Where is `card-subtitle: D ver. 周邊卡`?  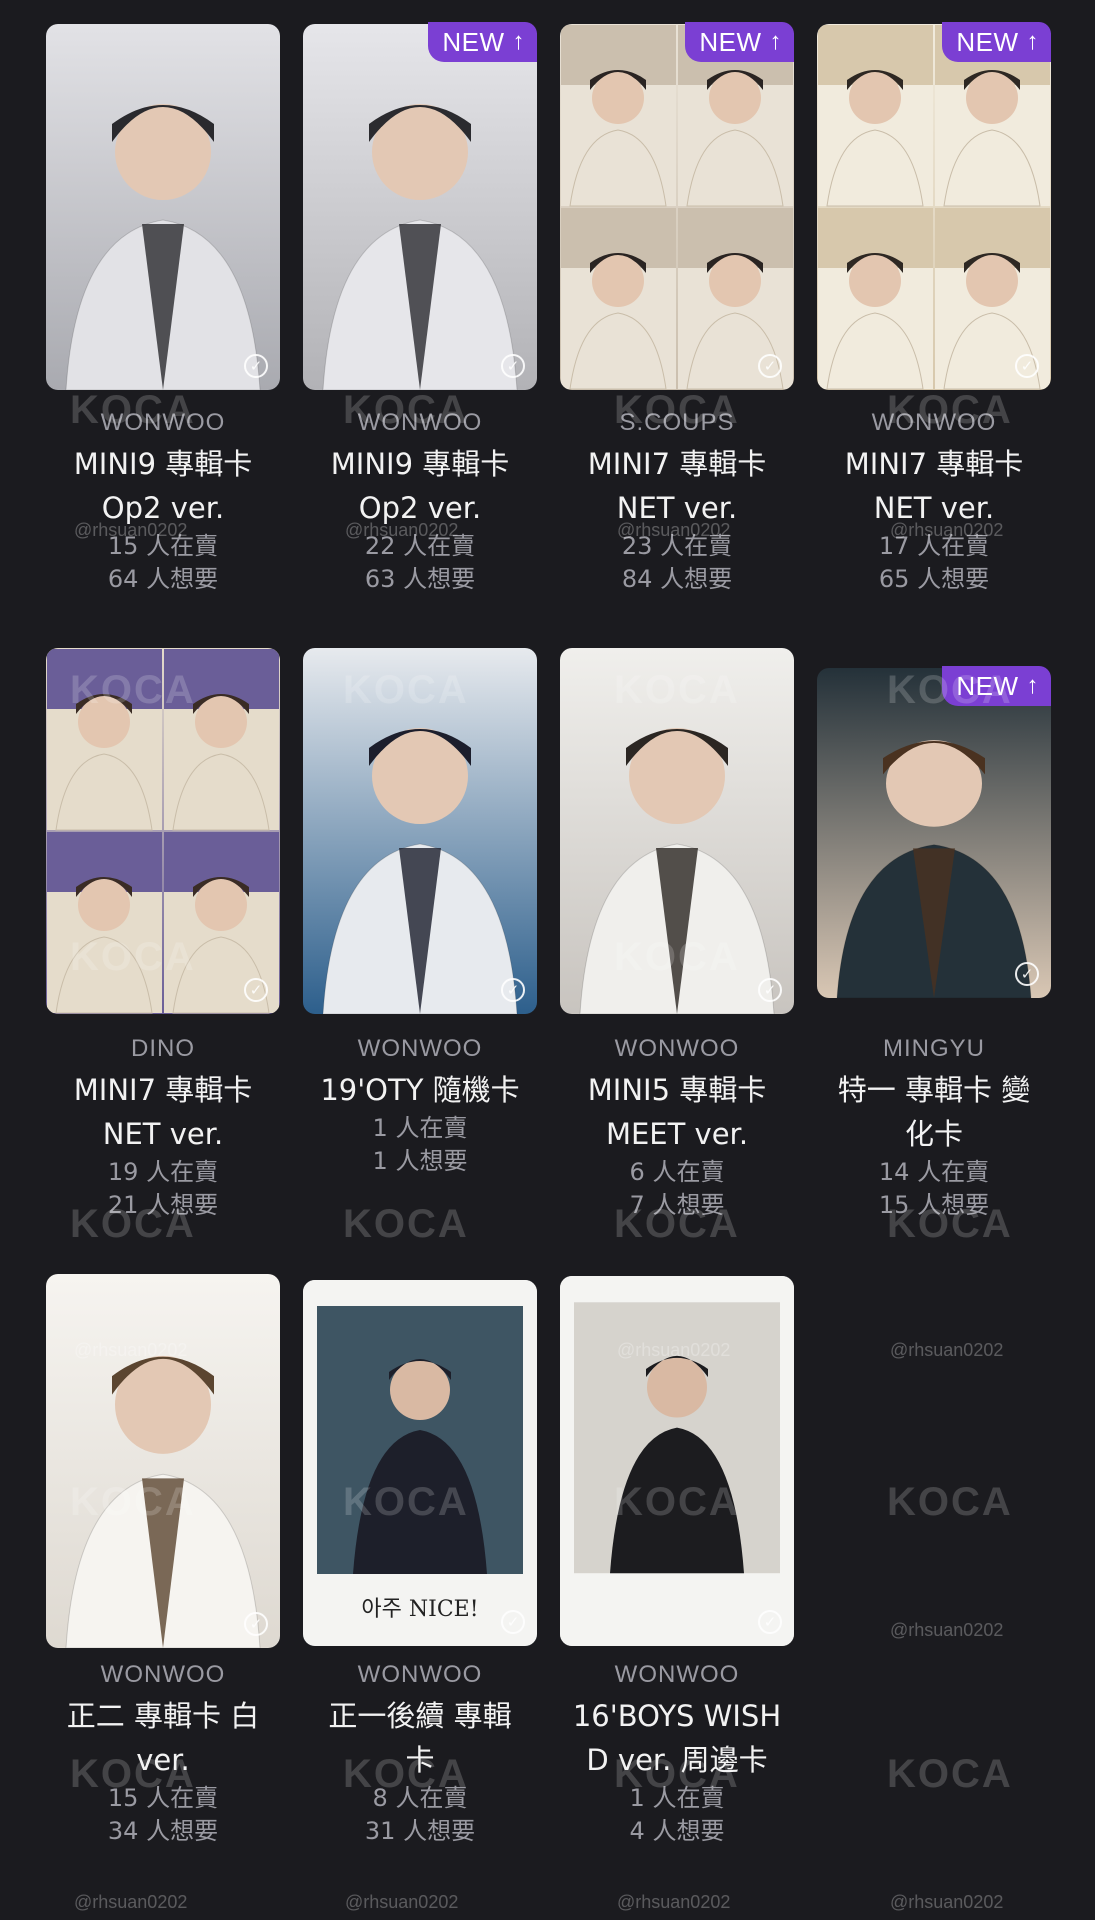
card-subtitle: D ver. 周邊卡 is located at coordinates (677, 1760).